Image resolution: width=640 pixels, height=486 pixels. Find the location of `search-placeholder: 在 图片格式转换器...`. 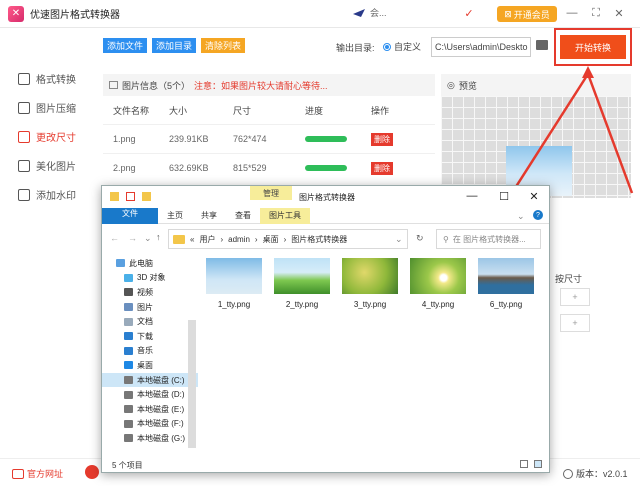

search-placeholder: 在 图片格式转换器... is located at coordinates (489, 239).